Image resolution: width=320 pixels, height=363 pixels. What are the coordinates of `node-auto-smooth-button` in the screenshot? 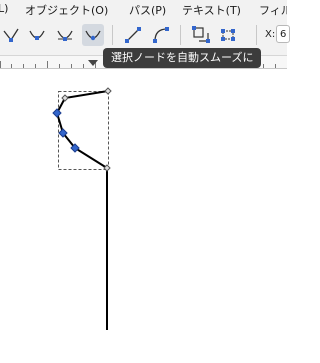 It's located at (93, 35).